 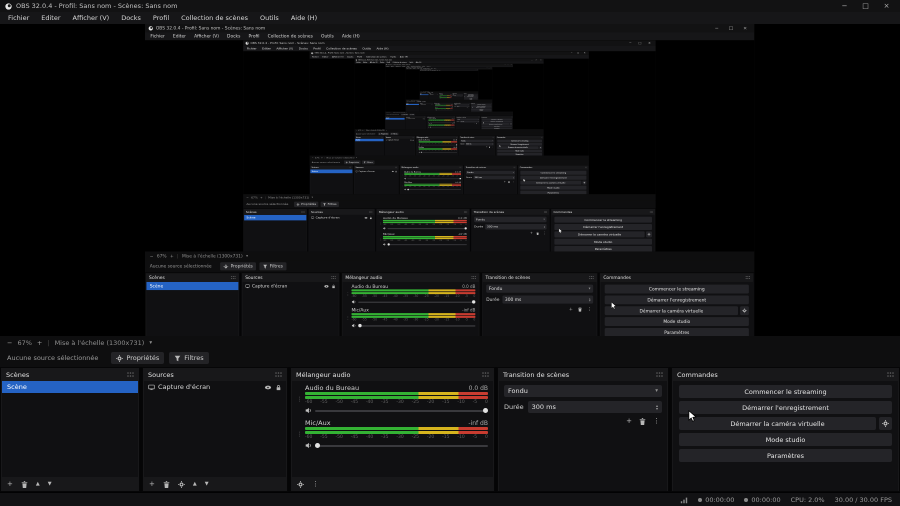 I want to click on add-source-button: +, so click(x=152, y=484).